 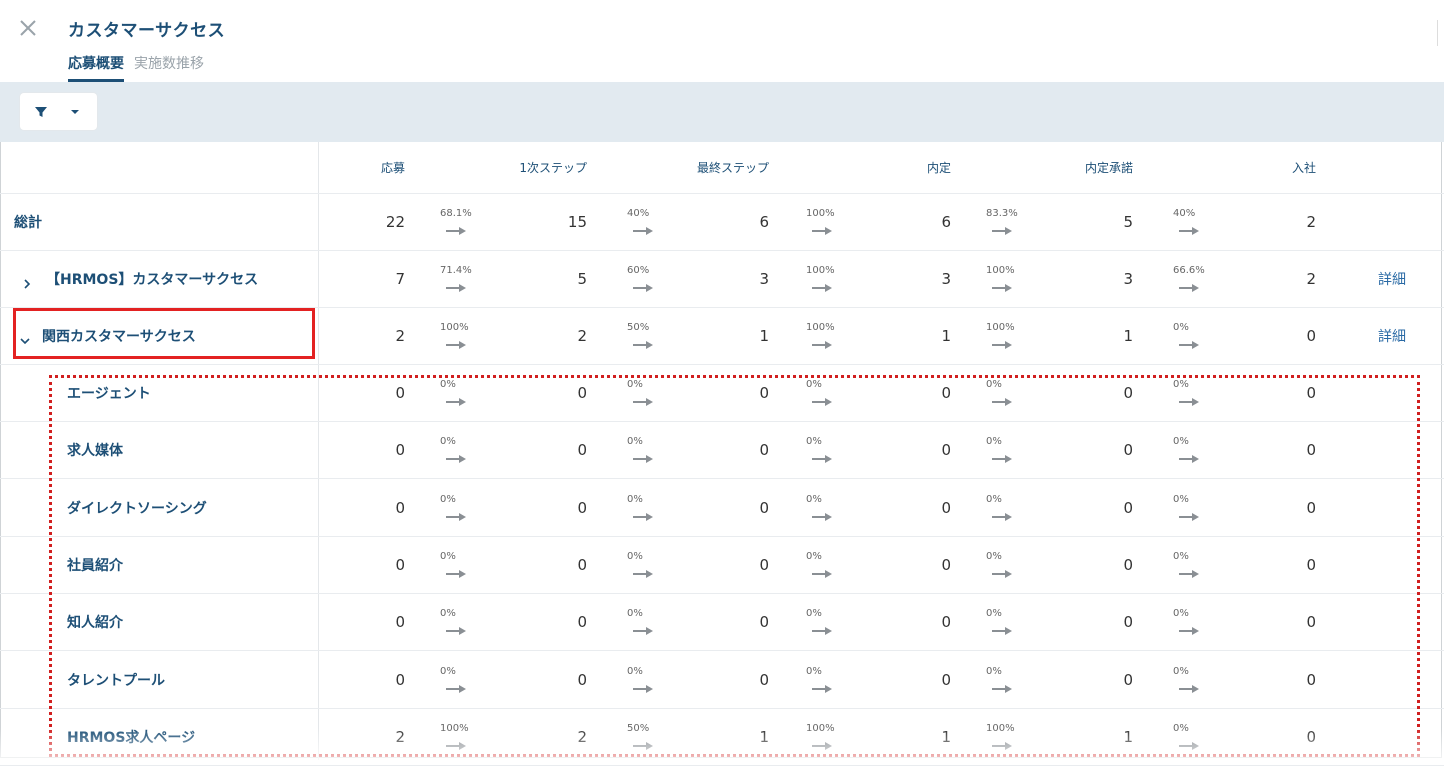 I want to click on table-header-row: 応募 1次ステップ 最終ステップ 内定 内定承諾 入社, so click(x=722, y=168).